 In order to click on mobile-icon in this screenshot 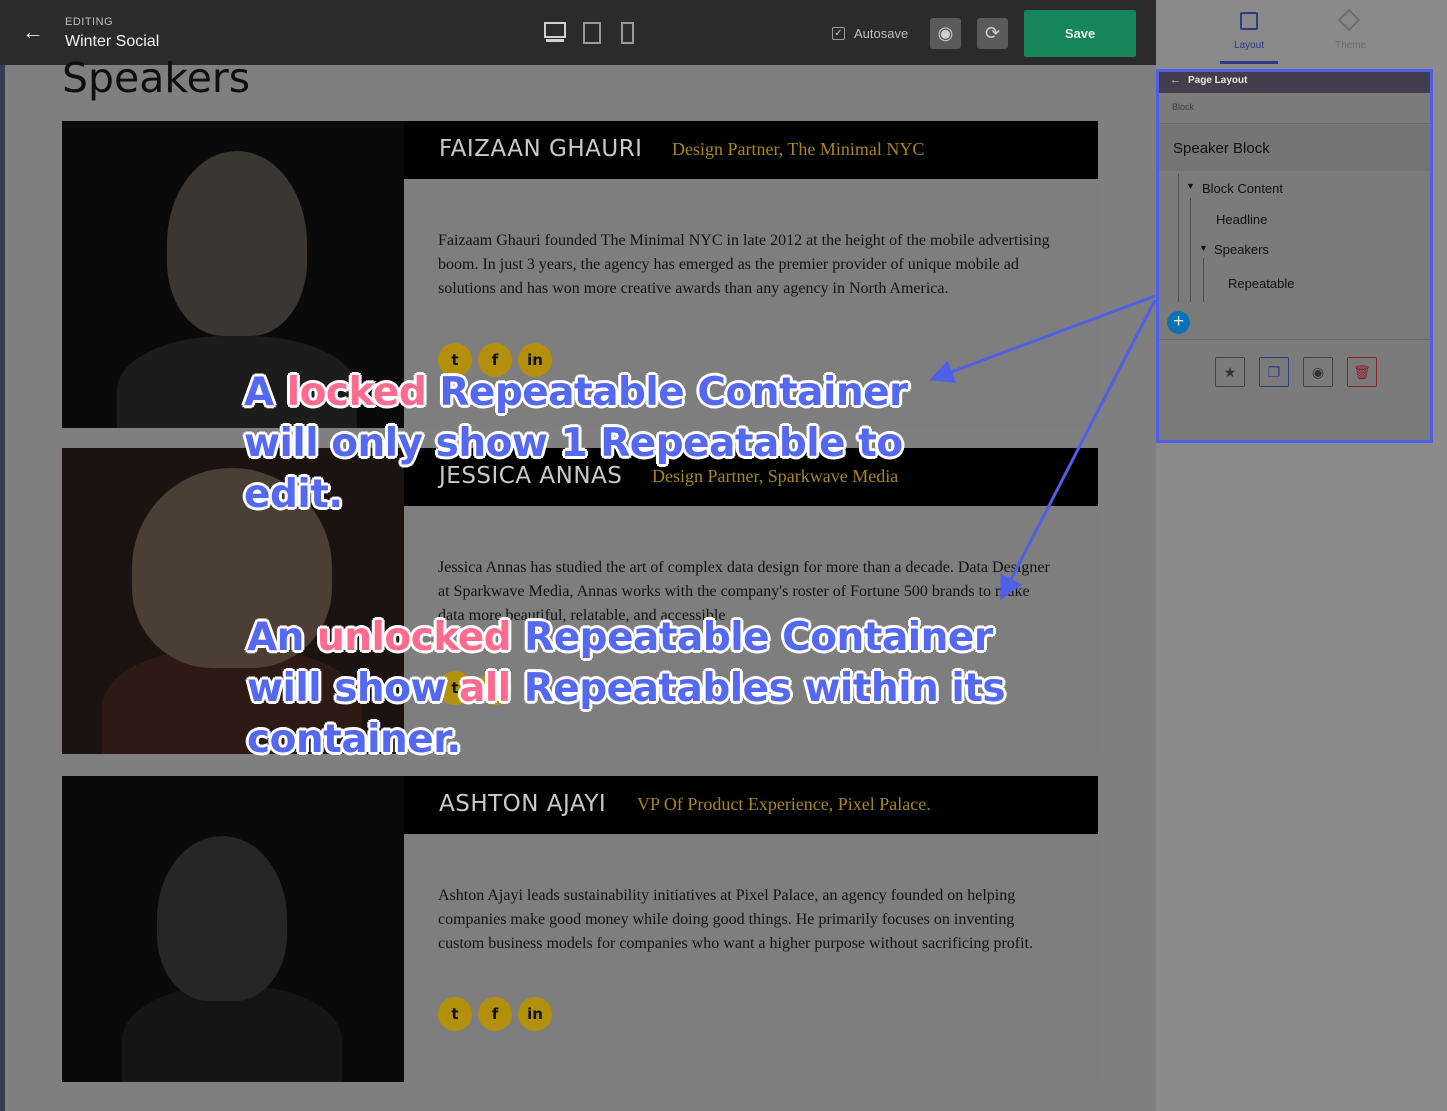, I will do `click(627, 33)`.